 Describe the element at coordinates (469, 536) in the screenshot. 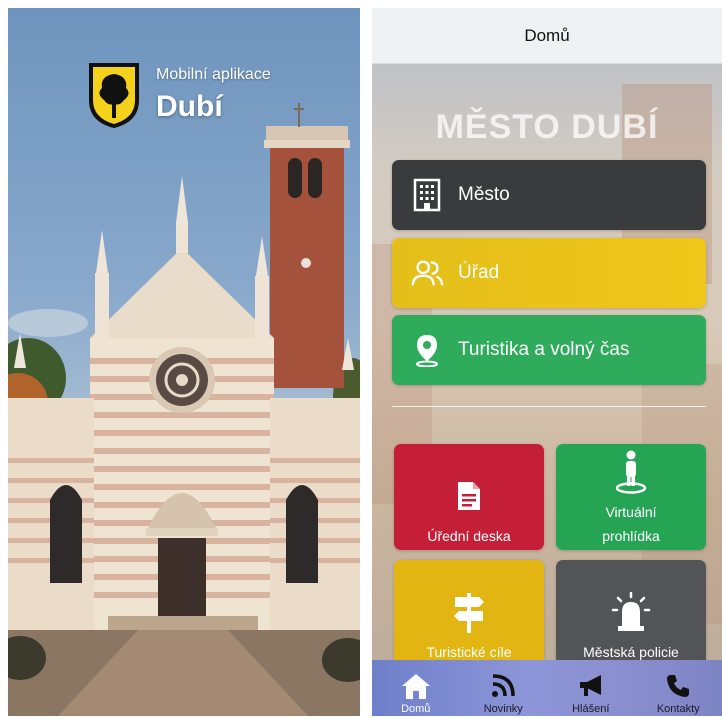

I see `uredni-deska-label: Úřední deska` at that location.